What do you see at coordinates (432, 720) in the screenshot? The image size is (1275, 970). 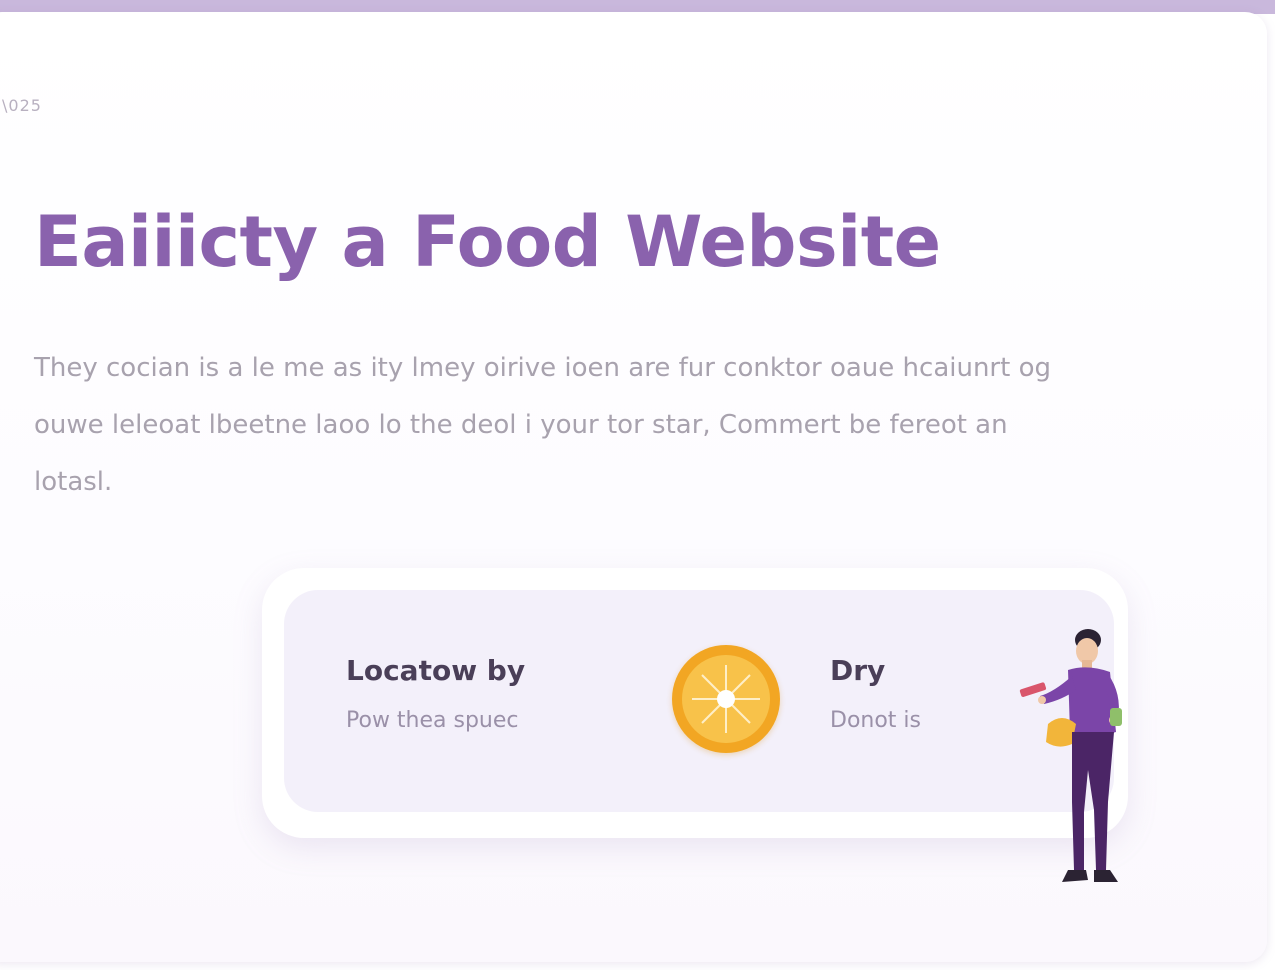 I see `feature-item-subtitle: Pow thea spuec` at bounding box center [432, 720].